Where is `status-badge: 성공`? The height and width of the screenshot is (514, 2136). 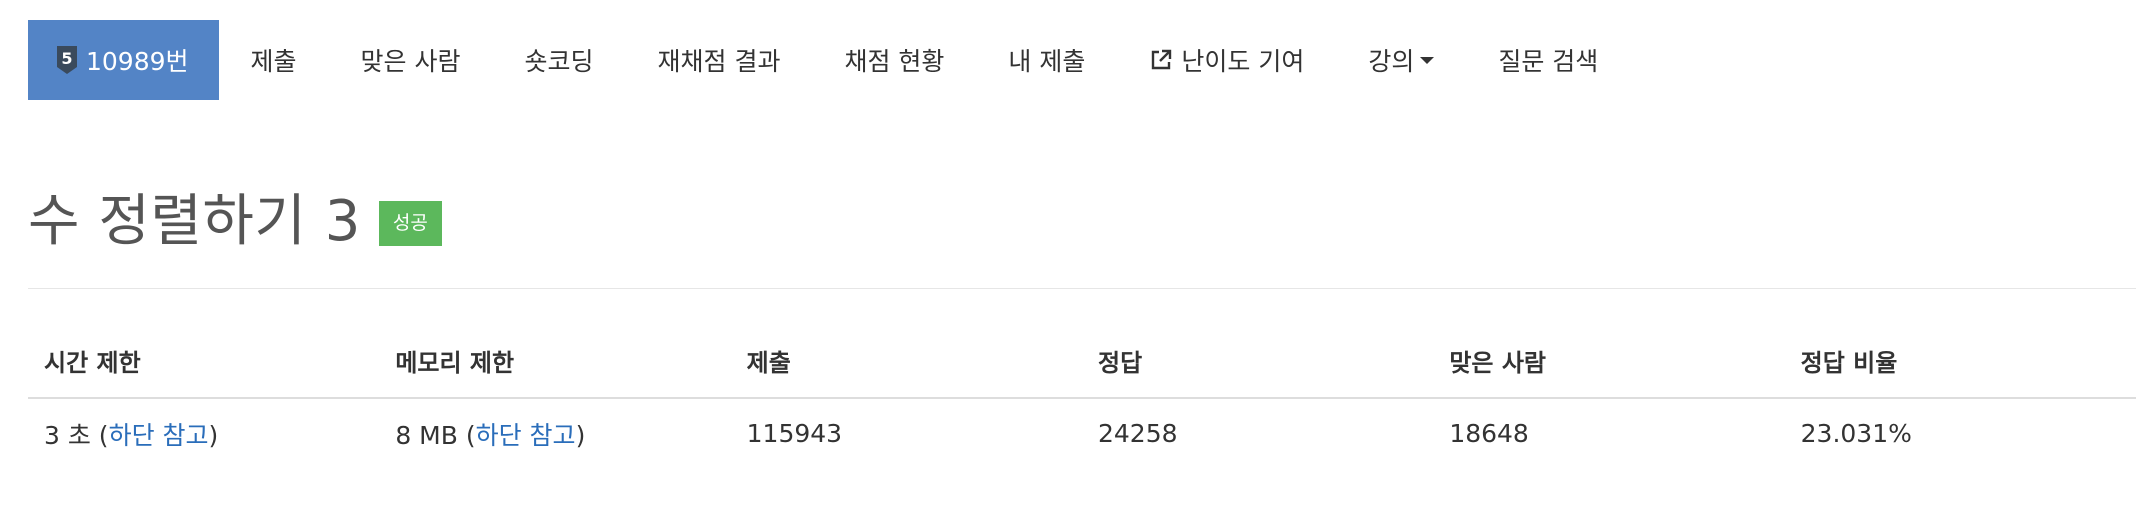 status-badge: 성공 is located at coordinates (410, 223).